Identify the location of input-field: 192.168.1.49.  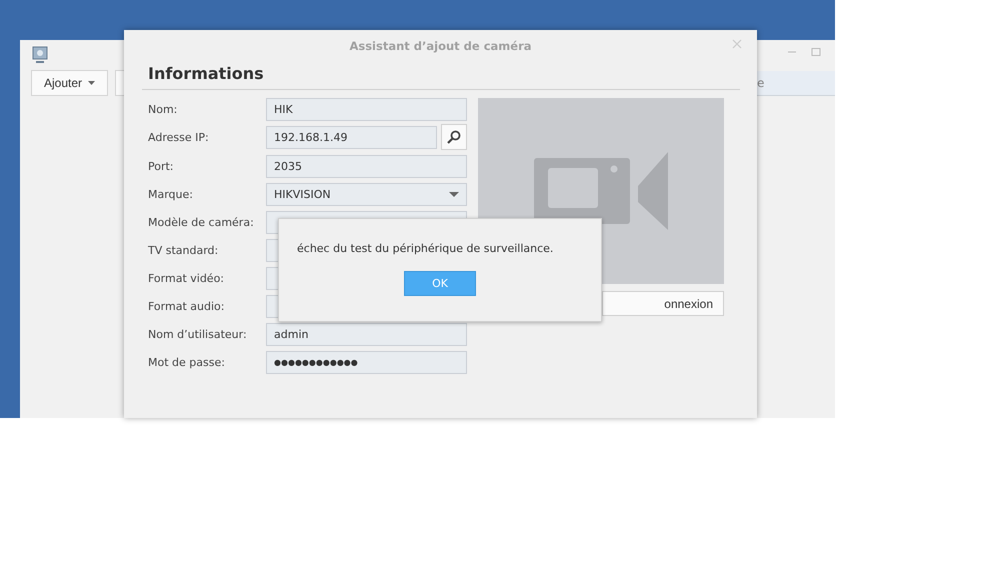
(351, 137).